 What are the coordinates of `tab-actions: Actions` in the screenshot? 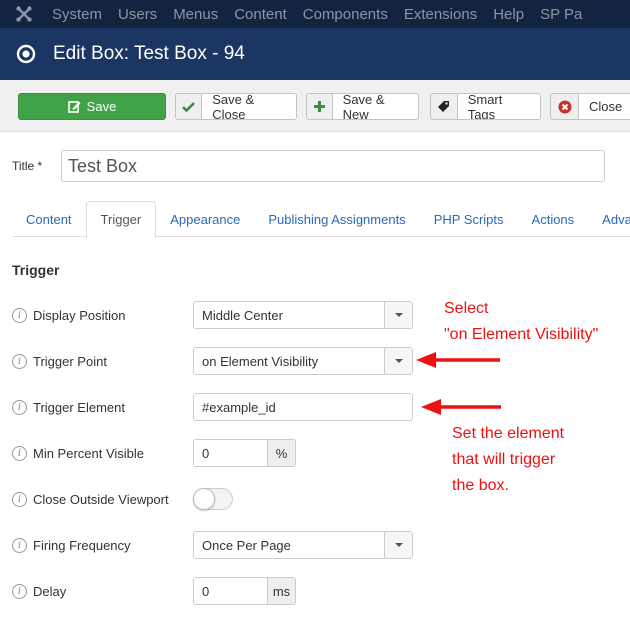 It's located at (553, 219).